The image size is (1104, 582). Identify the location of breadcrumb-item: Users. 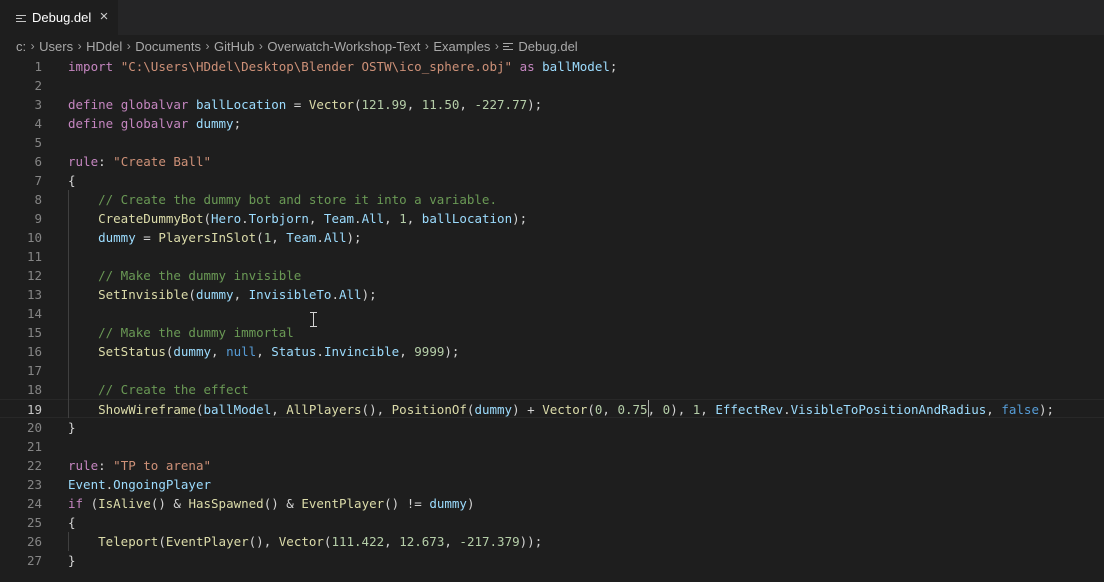
(56, 46).